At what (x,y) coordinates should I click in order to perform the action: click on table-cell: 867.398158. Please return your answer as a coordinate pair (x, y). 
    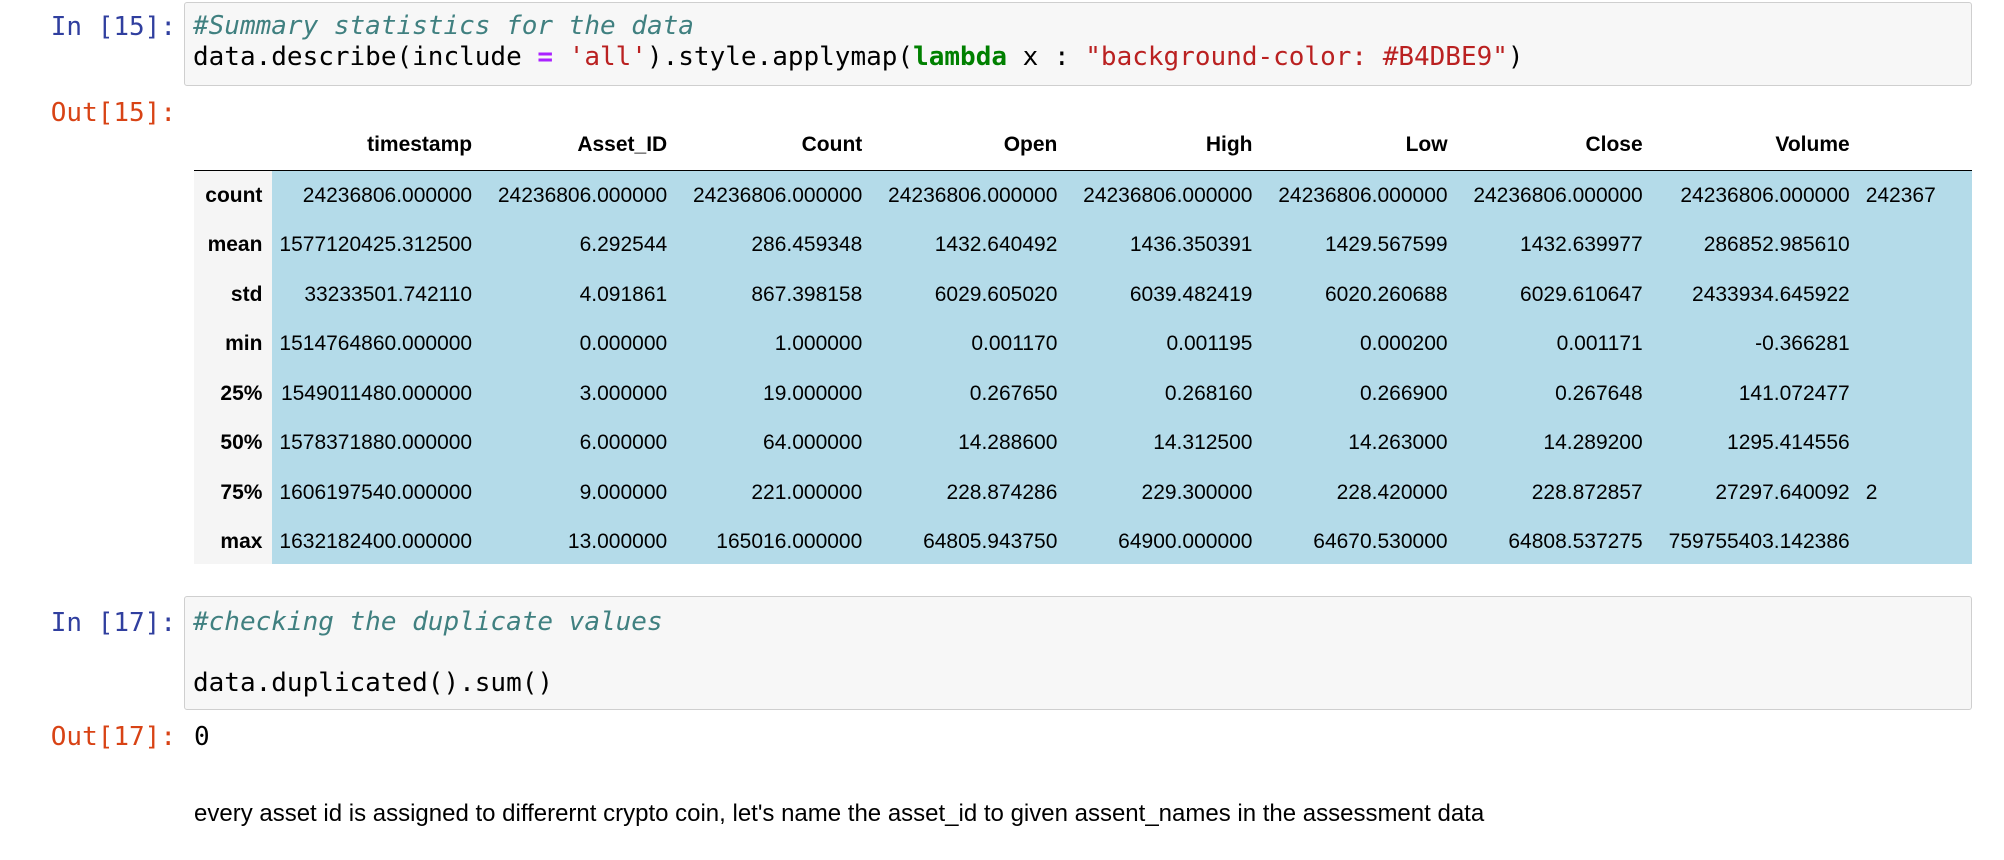
    Looking at the image, I should click on (775, 295).